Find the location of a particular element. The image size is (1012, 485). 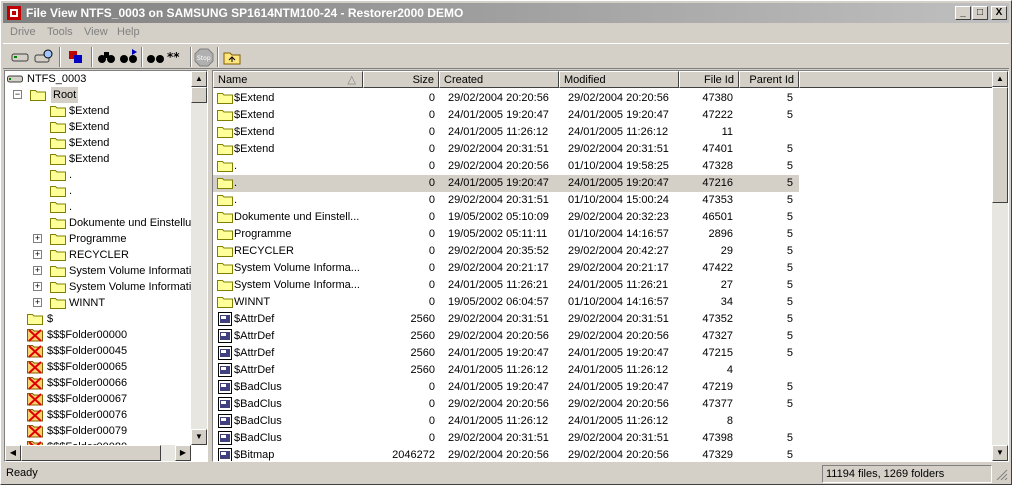

drive-search-icon is located at coordinates (44, 57).